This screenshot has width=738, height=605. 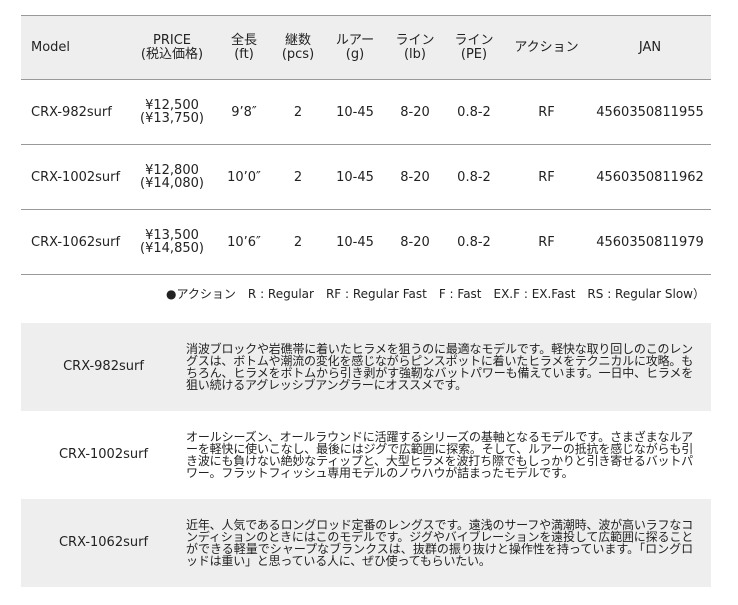 What do you see at coordinates (103, 454) in the screenshot?
I see `description-model: CRX-1002surf` at bounding box center [103, 454].